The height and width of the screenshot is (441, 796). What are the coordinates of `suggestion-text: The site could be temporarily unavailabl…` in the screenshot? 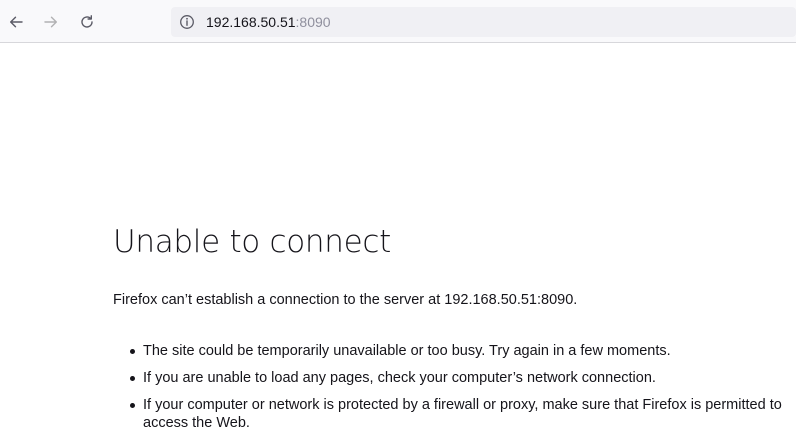 It's located at (407, 351).